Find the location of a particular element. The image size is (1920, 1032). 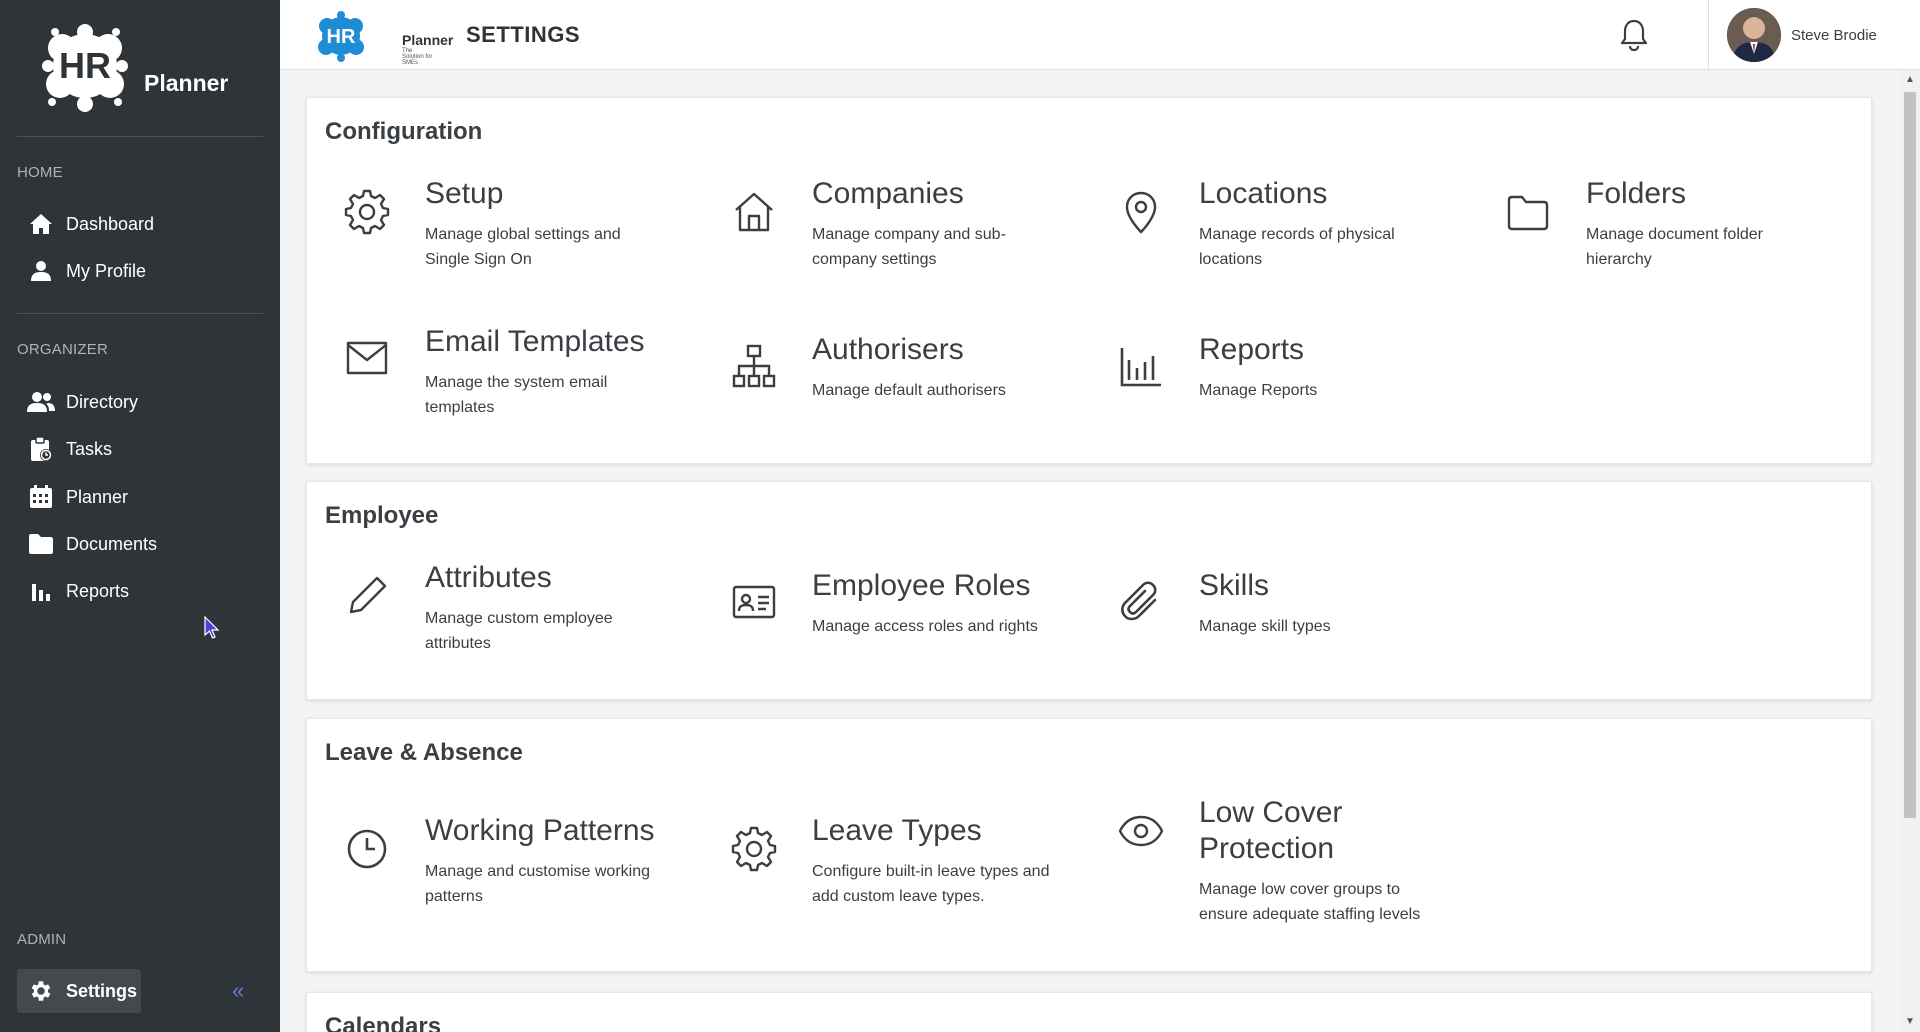

sidebar-section-admin: ADMIN is located at coordinates (42, 939).